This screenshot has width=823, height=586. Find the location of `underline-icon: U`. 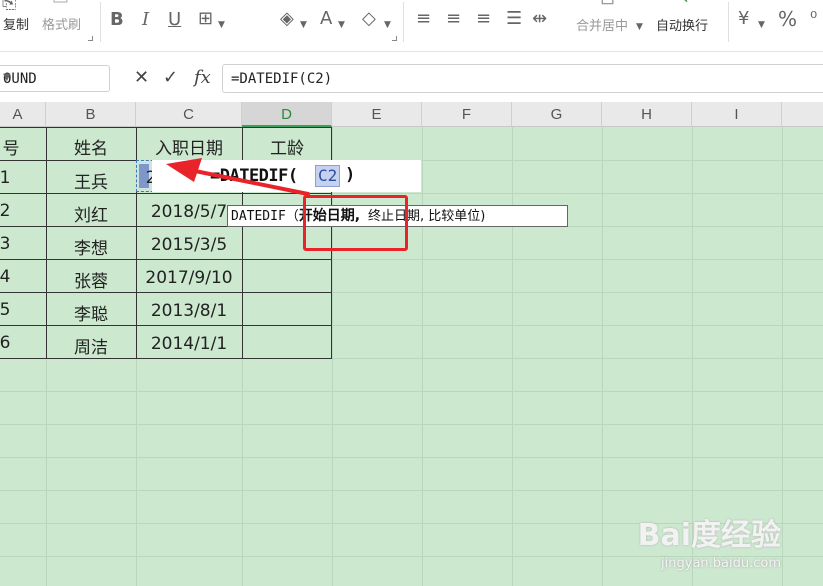

underline-icon: U is located at coordinates (174, 20).